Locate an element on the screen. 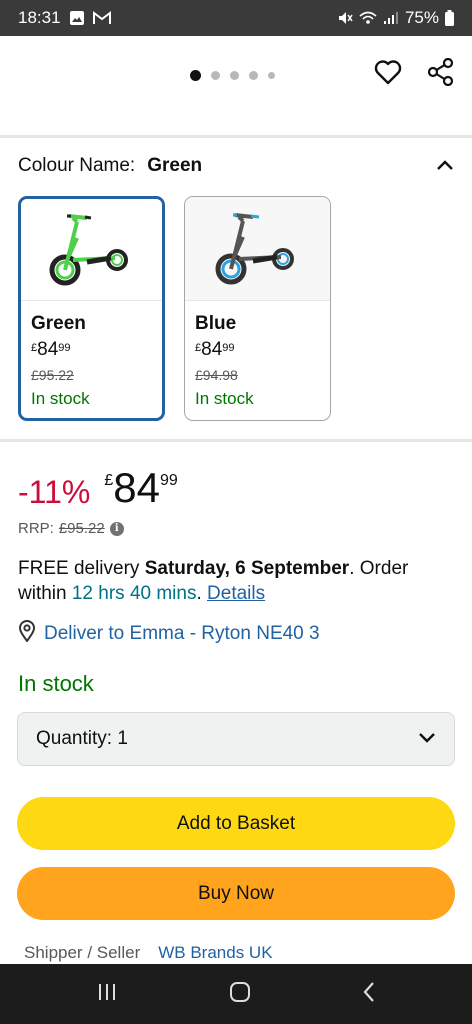 Image resolution: width=472 pixels, height=1024 pixels. colour-option-green: Green £84 99 £95.22 In stock is located at coordinates (91, 308).